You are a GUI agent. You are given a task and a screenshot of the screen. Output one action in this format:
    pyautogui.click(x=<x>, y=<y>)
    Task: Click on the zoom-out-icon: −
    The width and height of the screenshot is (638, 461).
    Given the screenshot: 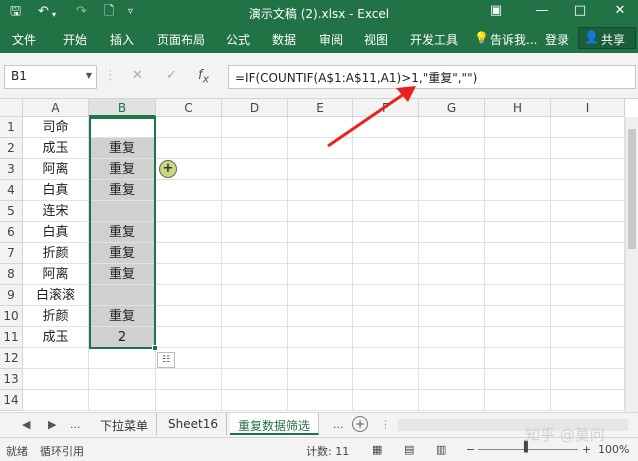 What is the action you would take?
    pyautogui.click(x=470, y=449)
    